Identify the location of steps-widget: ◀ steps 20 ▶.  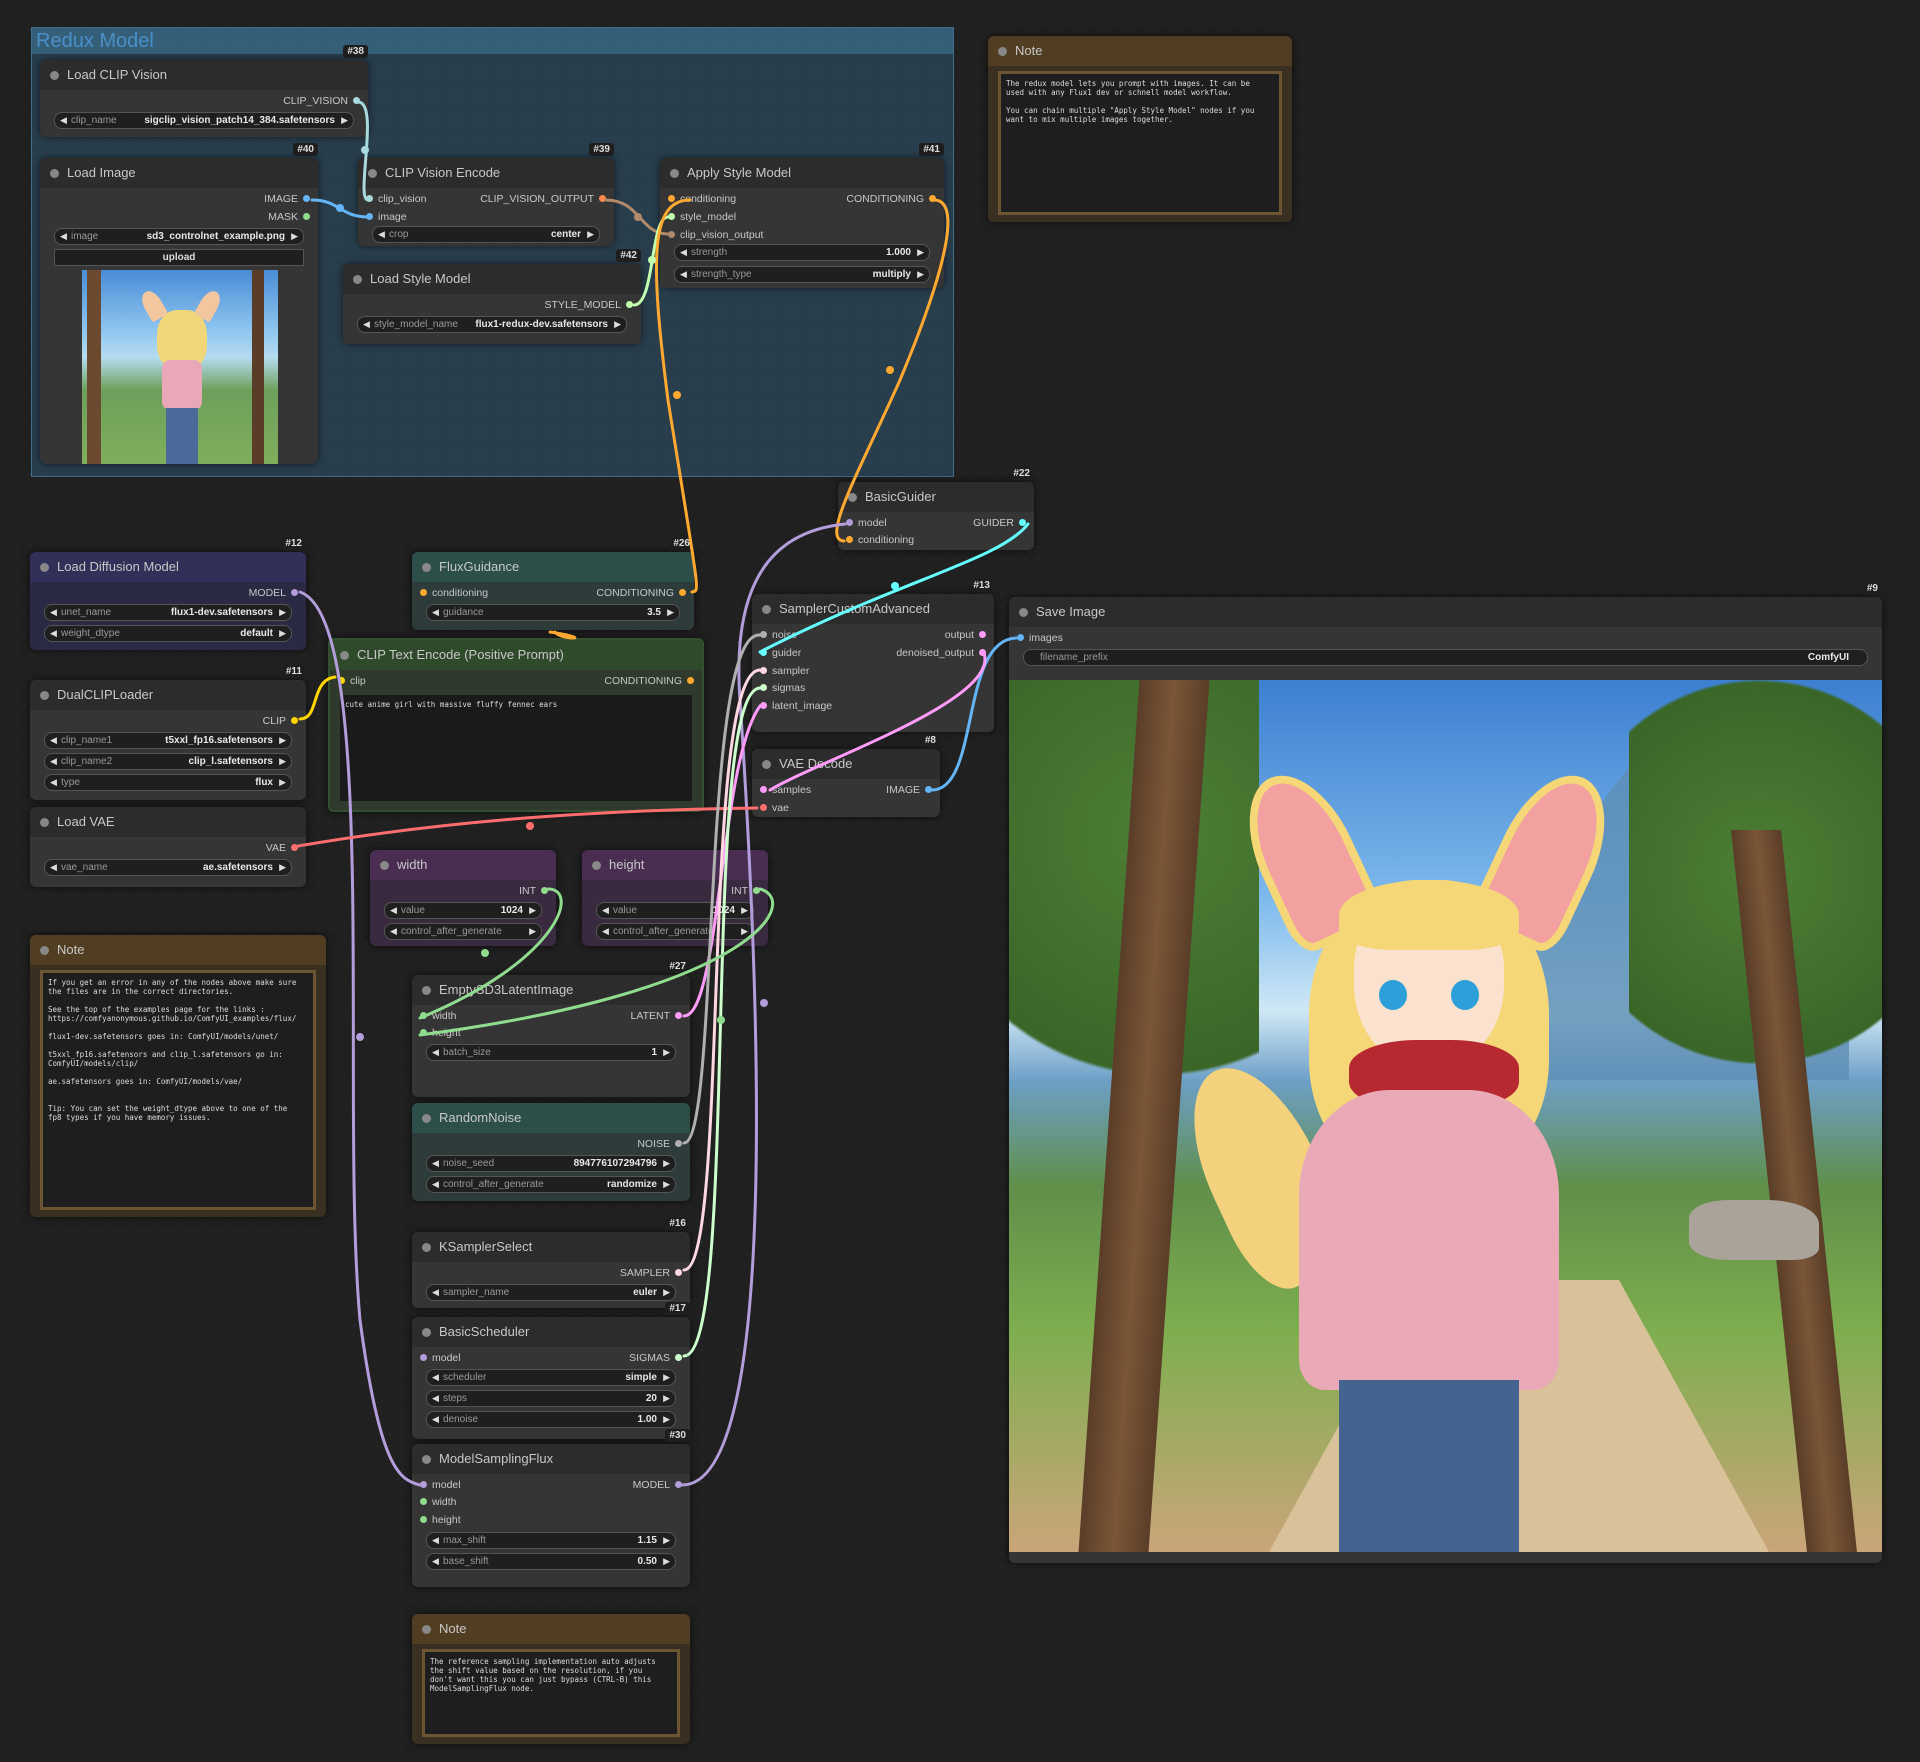
(551, 1398).